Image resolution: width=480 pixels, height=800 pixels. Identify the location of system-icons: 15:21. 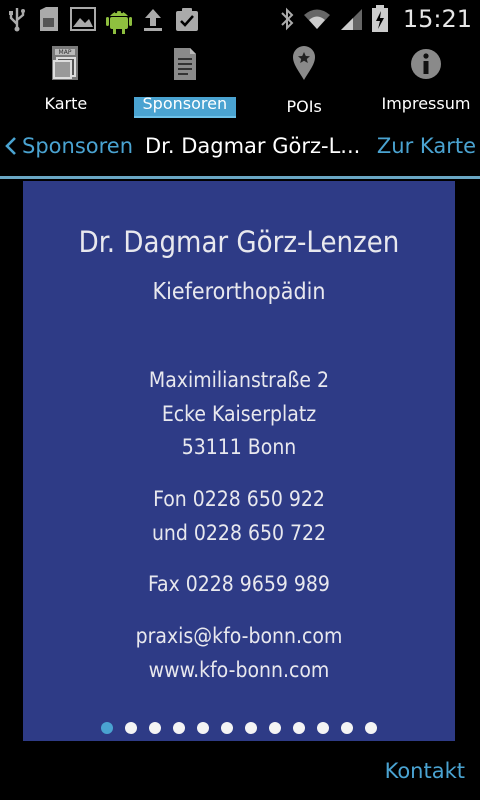
(375, 19).